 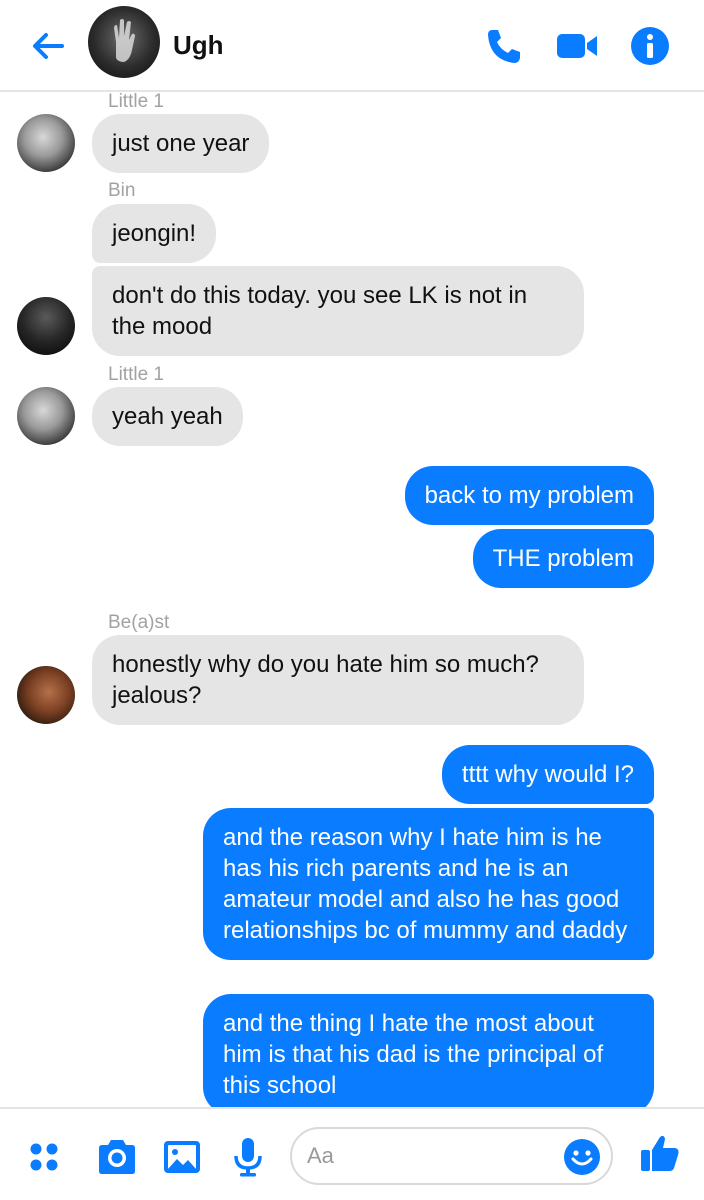 I want to click on sender-name: Bin, so click(x=122, y=190).